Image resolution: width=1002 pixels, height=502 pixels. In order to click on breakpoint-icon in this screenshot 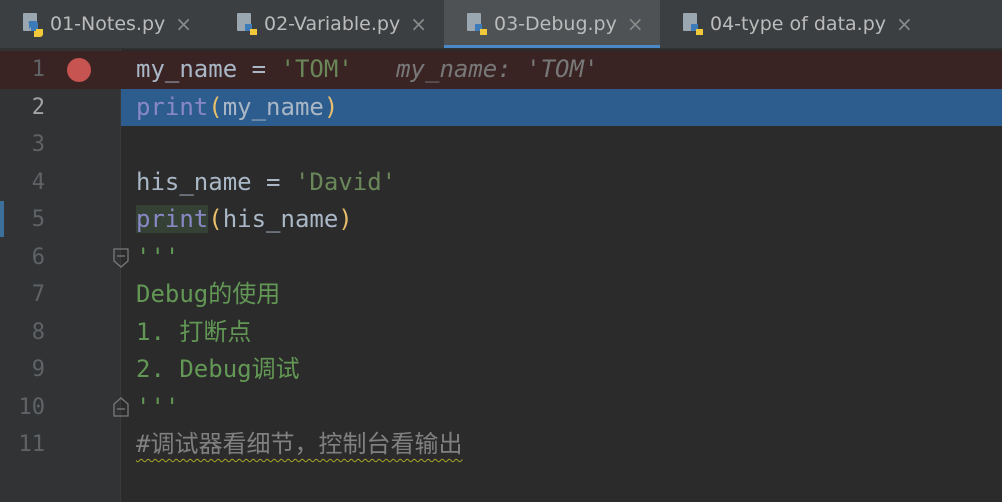, I will do `click(79, 70)`.